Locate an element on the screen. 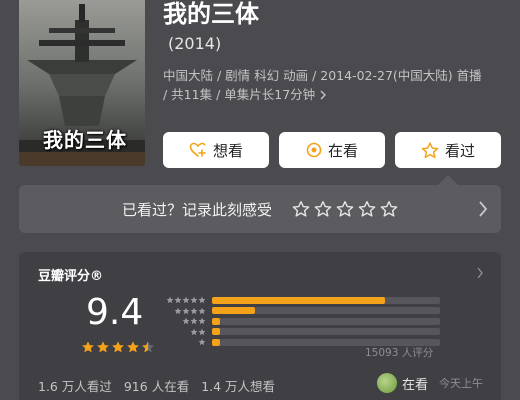 This screenshot has height=400, width=520. rate-stars is located at coordinates (345, 209).